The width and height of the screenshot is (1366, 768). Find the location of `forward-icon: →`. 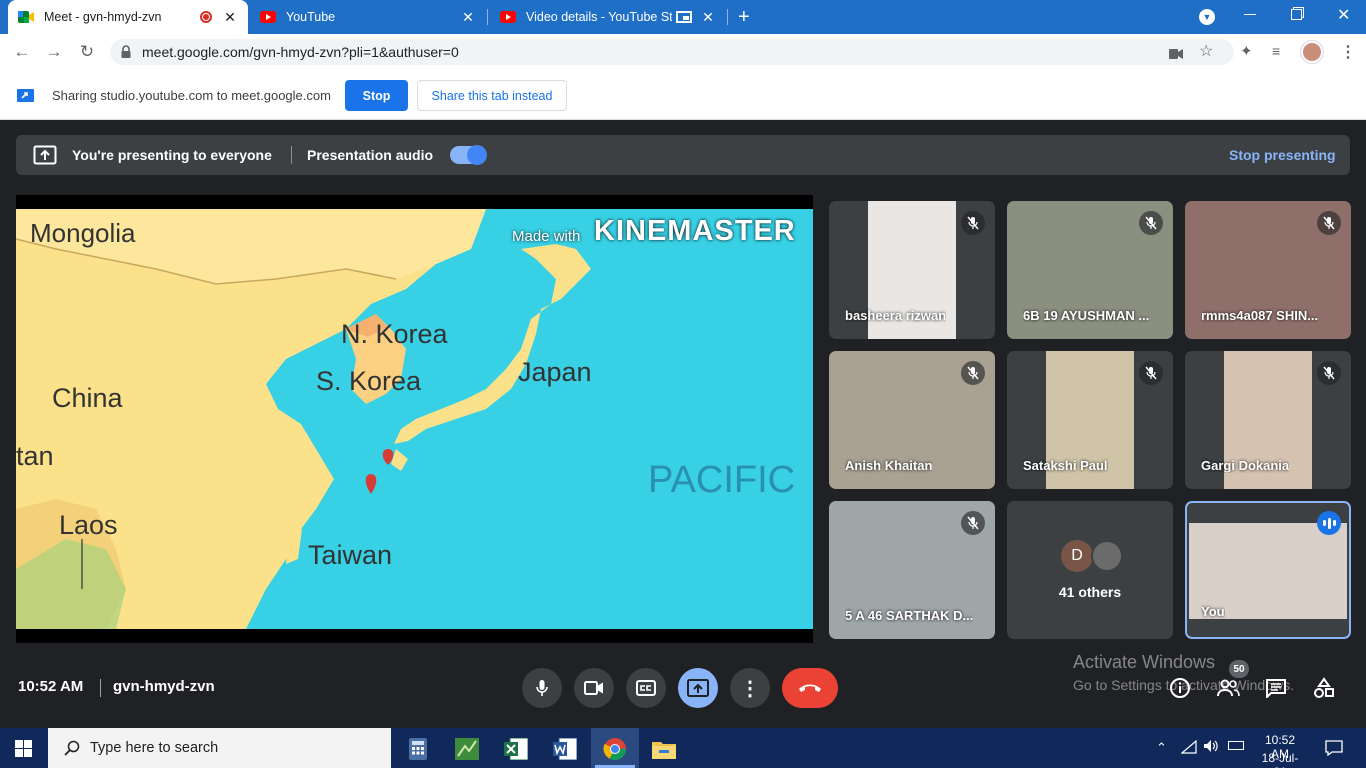

forward-icon: → is located at coordinates (54, 52).